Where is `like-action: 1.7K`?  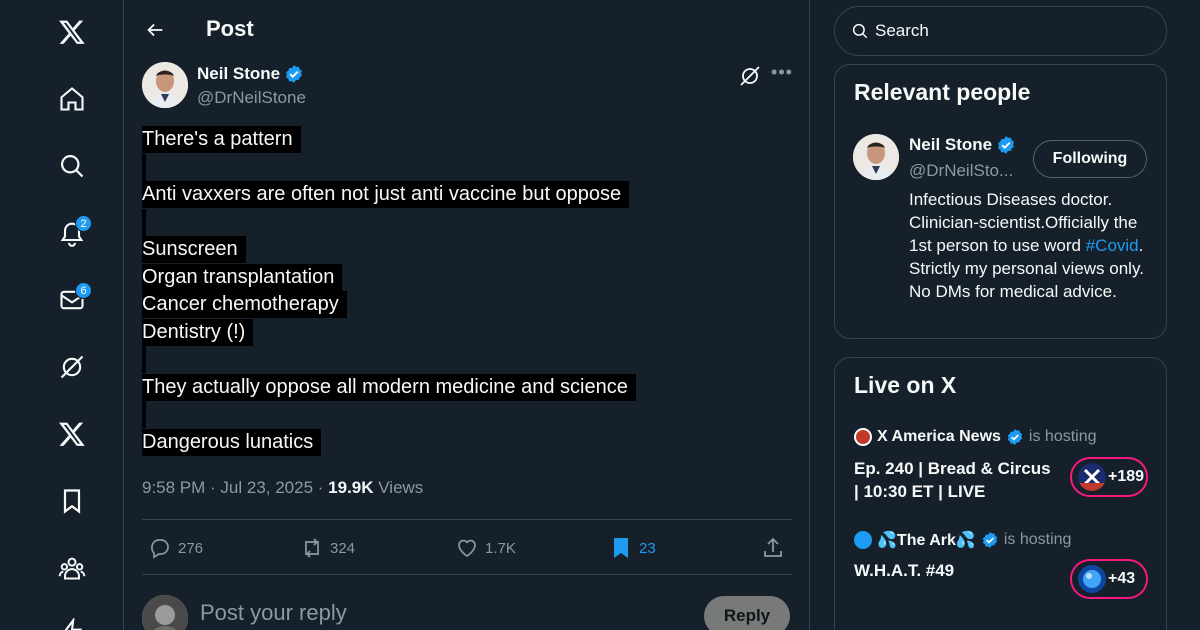 like-action: 1.7K is located at coordinates (485, 548).